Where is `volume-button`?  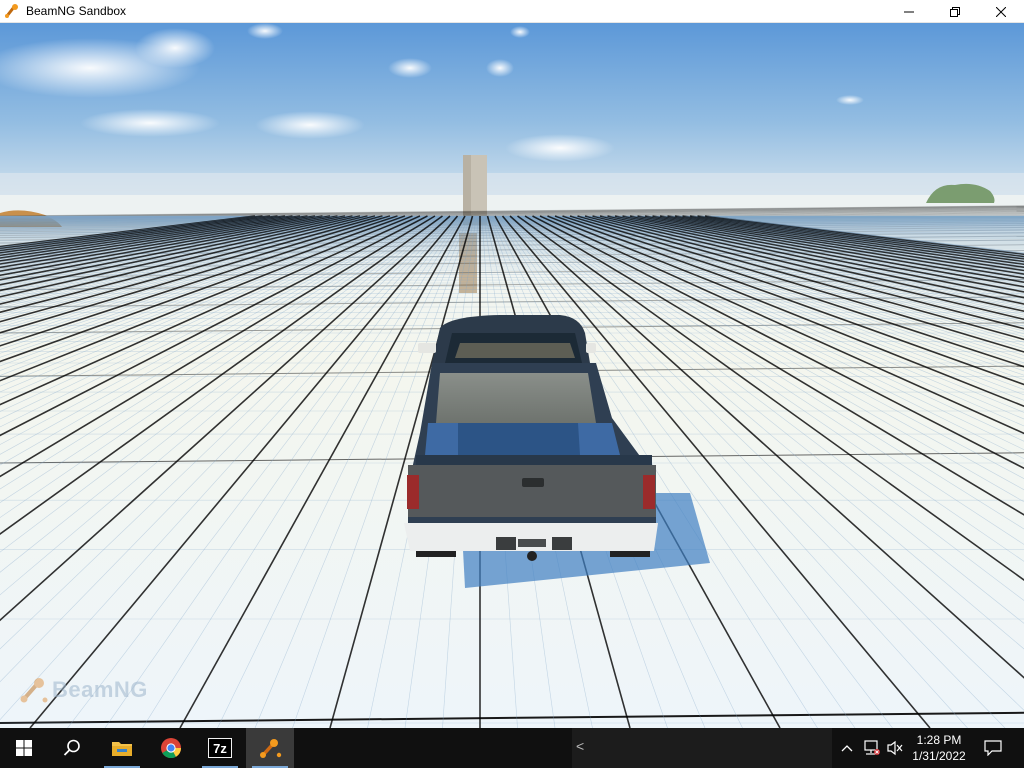
volume-button is located at coordinates (895, 748).